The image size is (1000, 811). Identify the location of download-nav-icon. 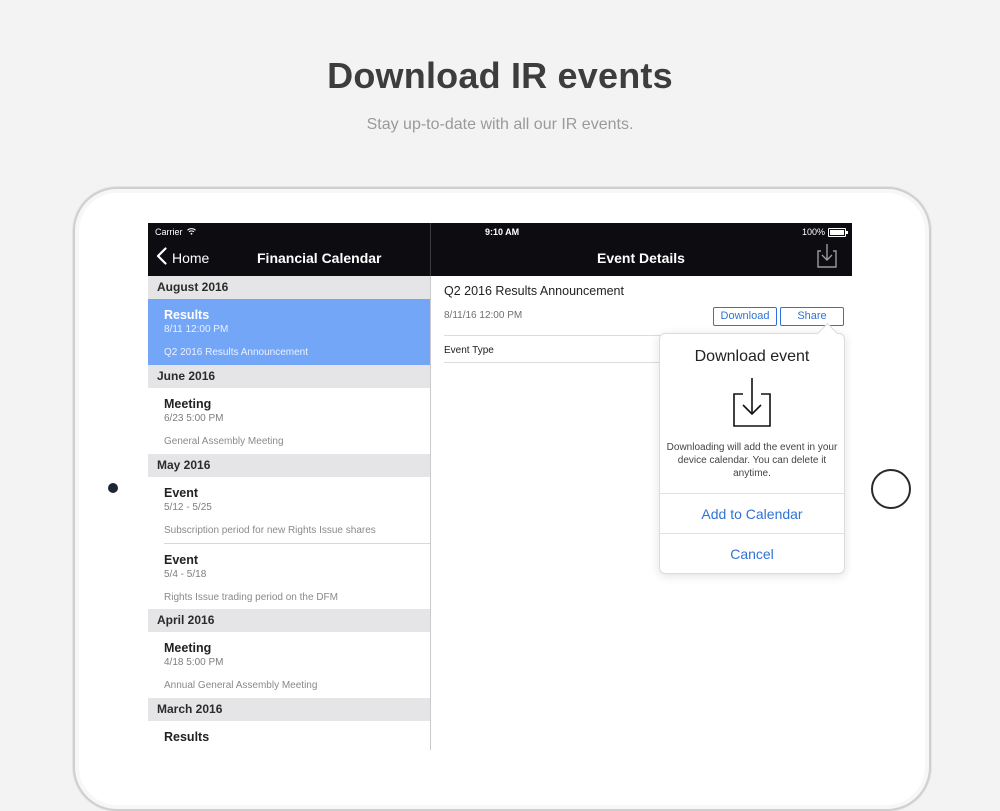
(827, 256).